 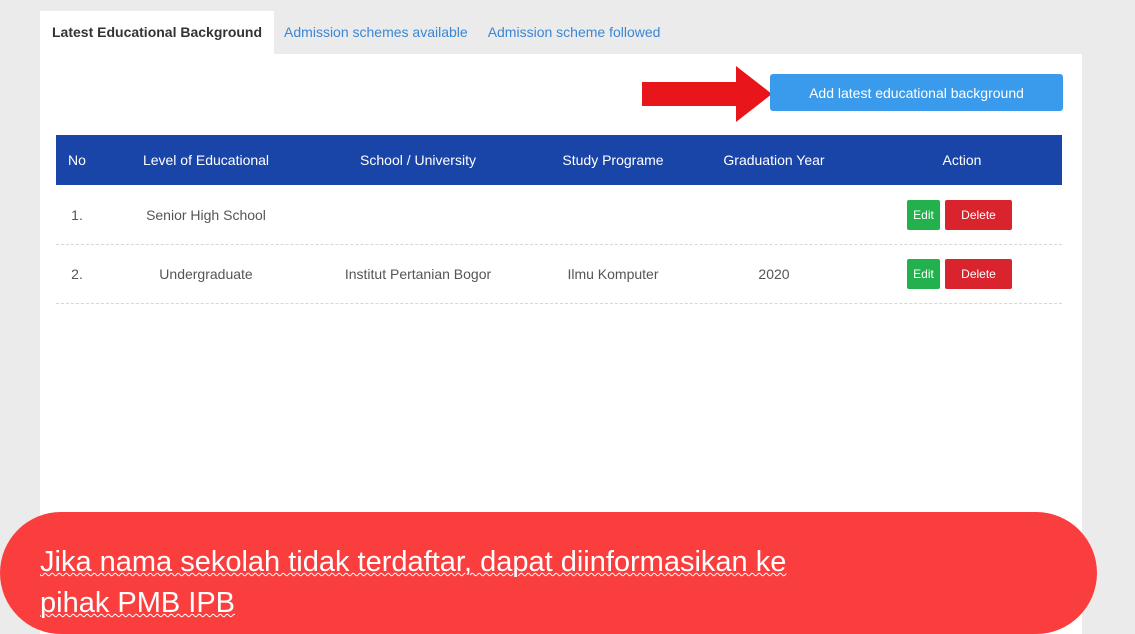 I want to click on red-arrow-icon, so click(x=707, y=94).